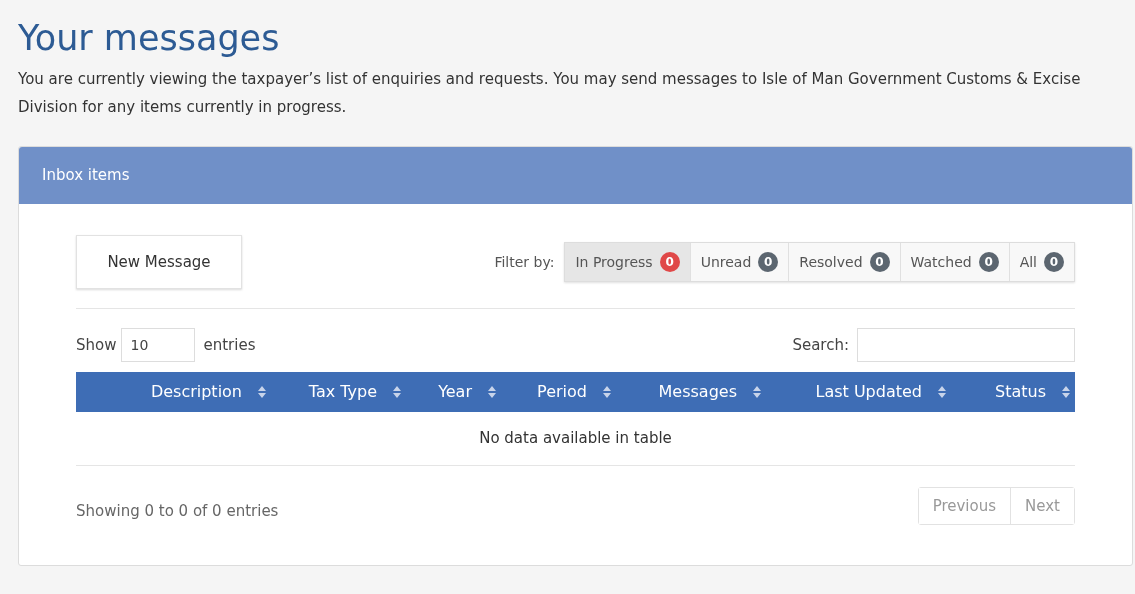 The height and width of the screenshot is (594, 1135). I want to click on column-header: Year, so click(456, 392).